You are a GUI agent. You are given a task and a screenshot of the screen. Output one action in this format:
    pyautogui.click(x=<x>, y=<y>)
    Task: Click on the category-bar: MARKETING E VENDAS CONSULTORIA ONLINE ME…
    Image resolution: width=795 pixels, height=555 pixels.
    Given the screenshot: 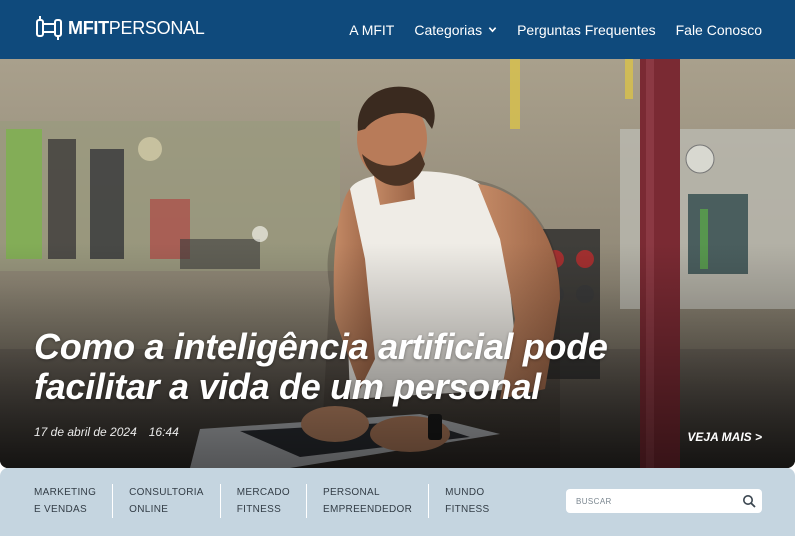 What is the action you would take?
    pyautogui.click(x=397, y=502)
    